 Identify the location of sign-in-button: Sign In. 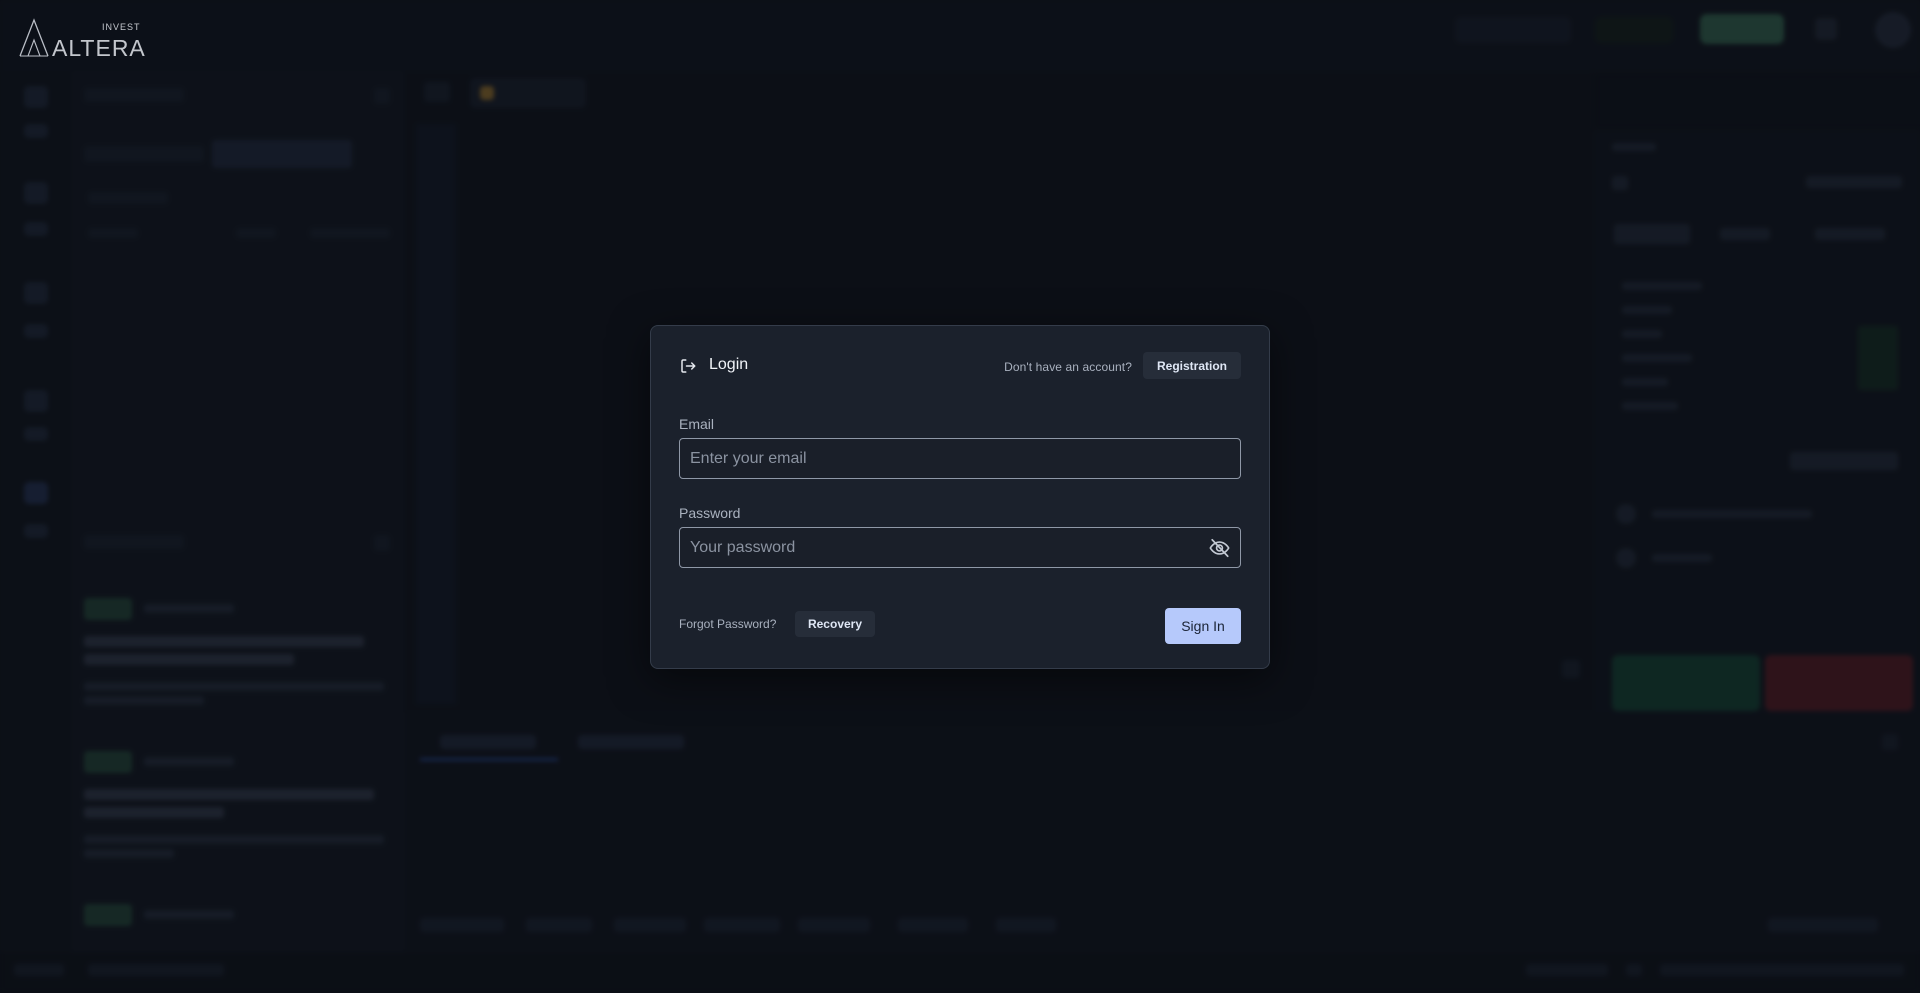
(1203, 626).